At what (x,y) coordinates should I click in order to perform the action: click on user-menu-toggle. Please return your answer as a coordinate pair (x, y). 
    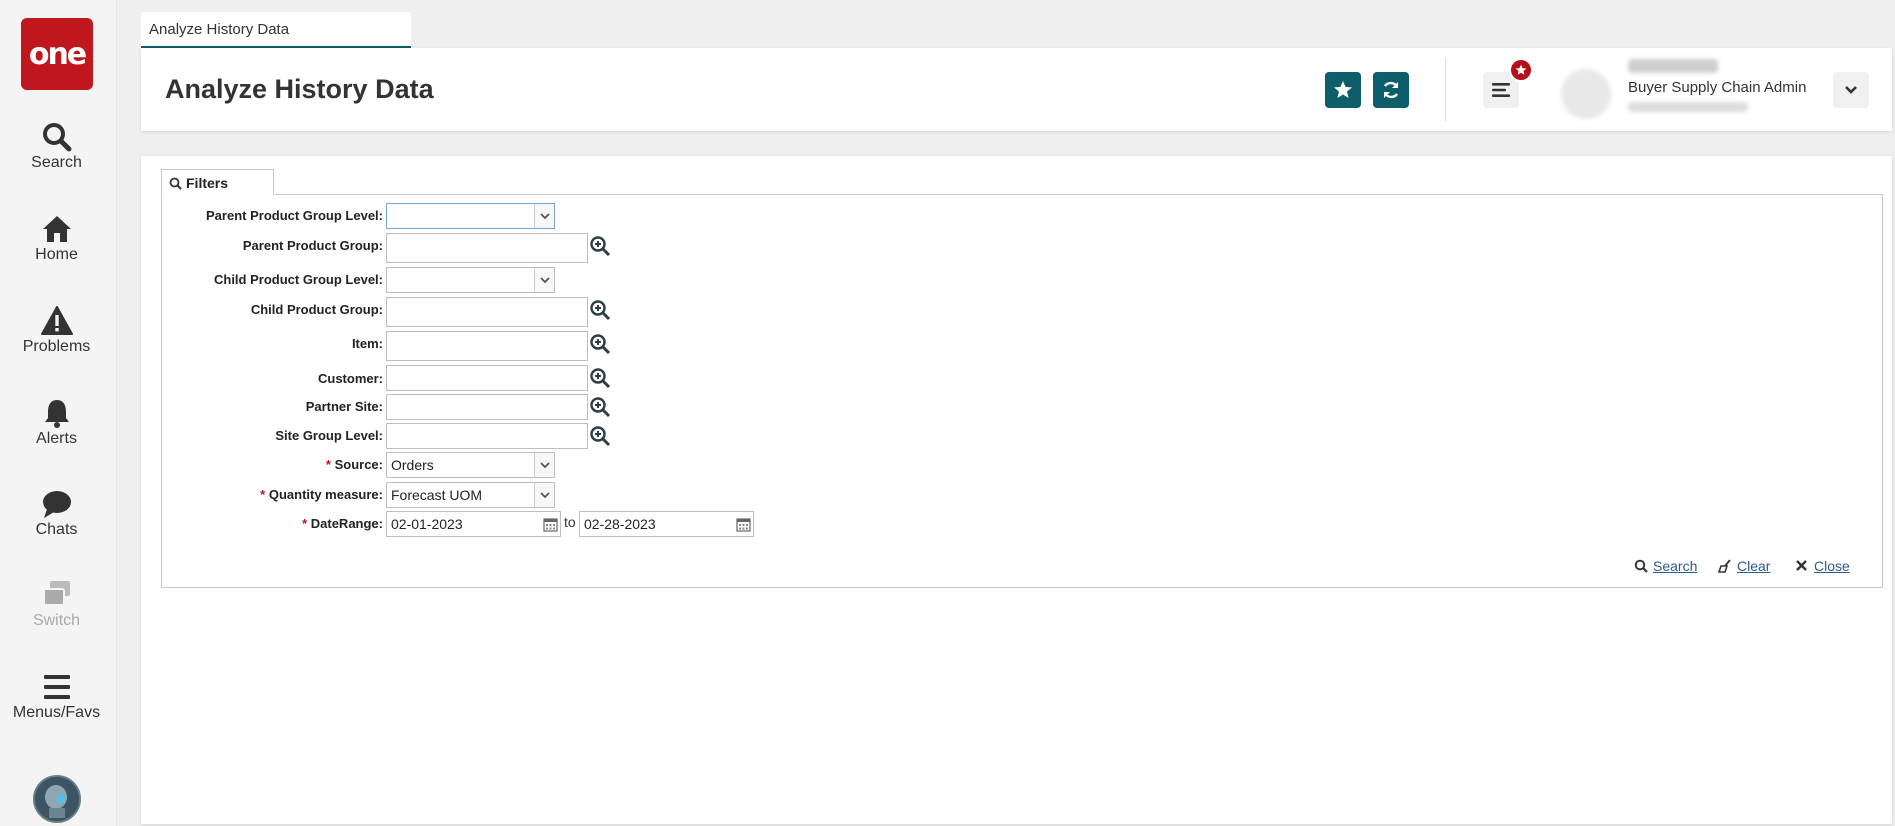
    Looking at the image, I should click on (1851, 90).